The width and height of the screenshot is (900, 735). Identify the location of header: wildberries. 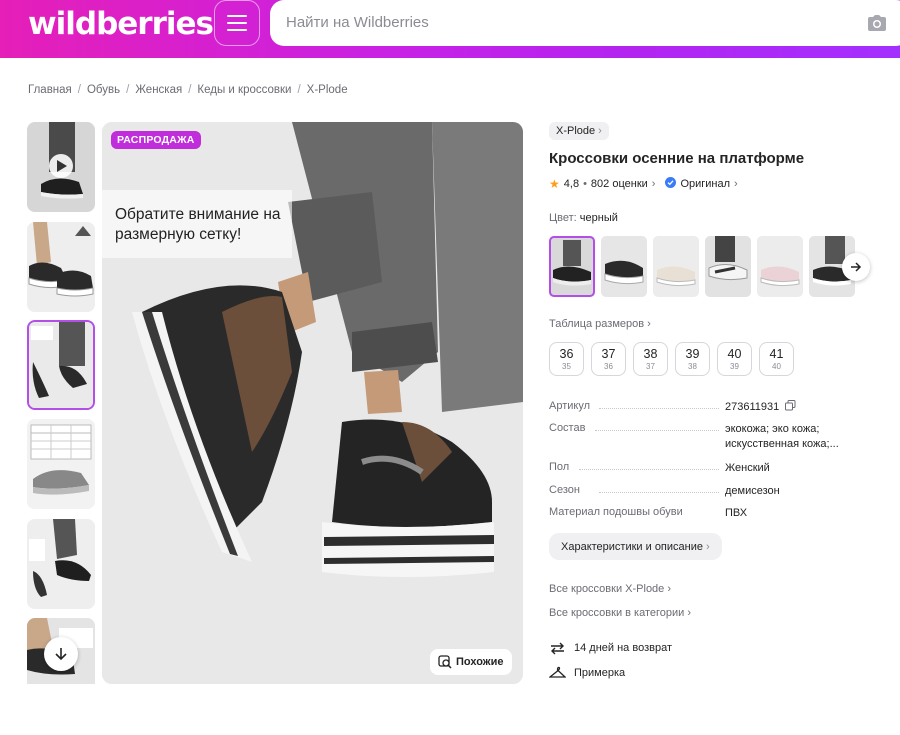
(450, 29).